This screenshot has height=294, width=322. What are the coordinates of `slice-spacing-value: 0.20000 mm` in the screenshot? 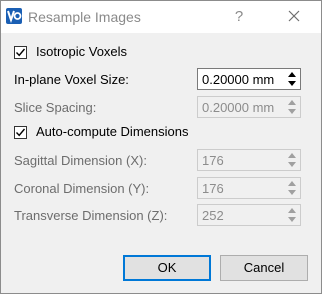 It's located at (238, 107).